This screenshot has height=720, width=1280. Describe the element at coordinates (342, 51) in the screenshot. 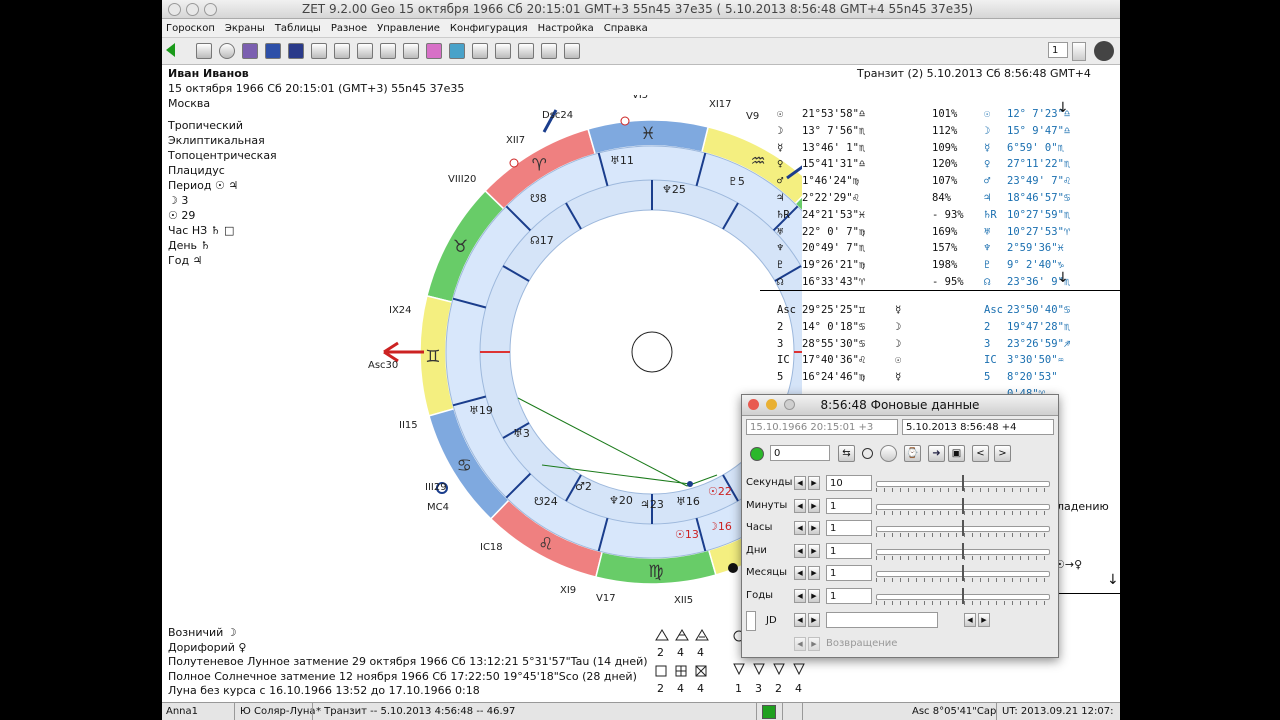

I see `g-icon` at that location.